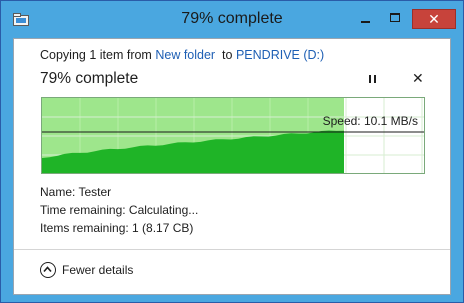  What do you see at coordinates (370, 79) in the screenshot?
I see `pause-icon` at bounding box center [370, 79].